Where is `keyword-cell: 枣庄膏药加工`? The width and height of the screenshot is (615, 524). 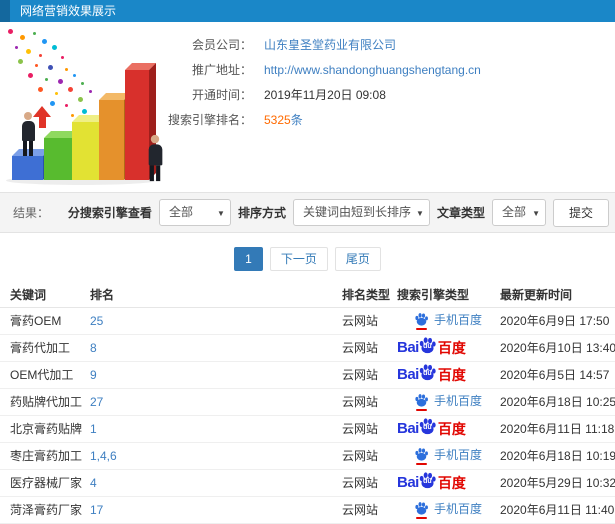
keyword-cell: 枣庄膏药加工 is located at coordinates (45, 456).